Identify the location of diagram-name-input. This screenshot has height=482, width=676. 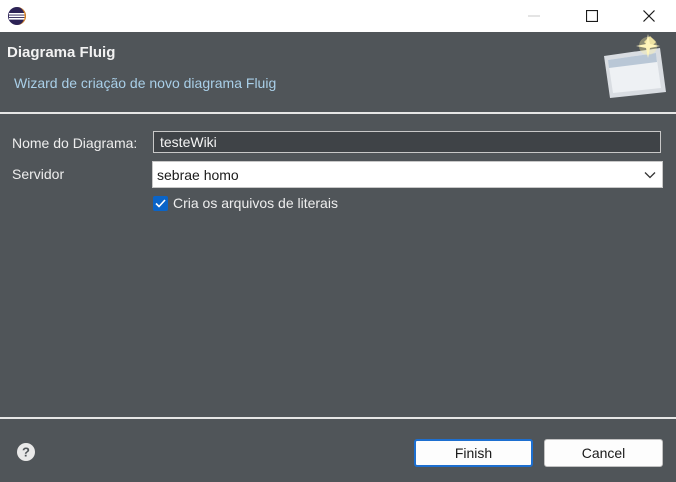
(407, 142).